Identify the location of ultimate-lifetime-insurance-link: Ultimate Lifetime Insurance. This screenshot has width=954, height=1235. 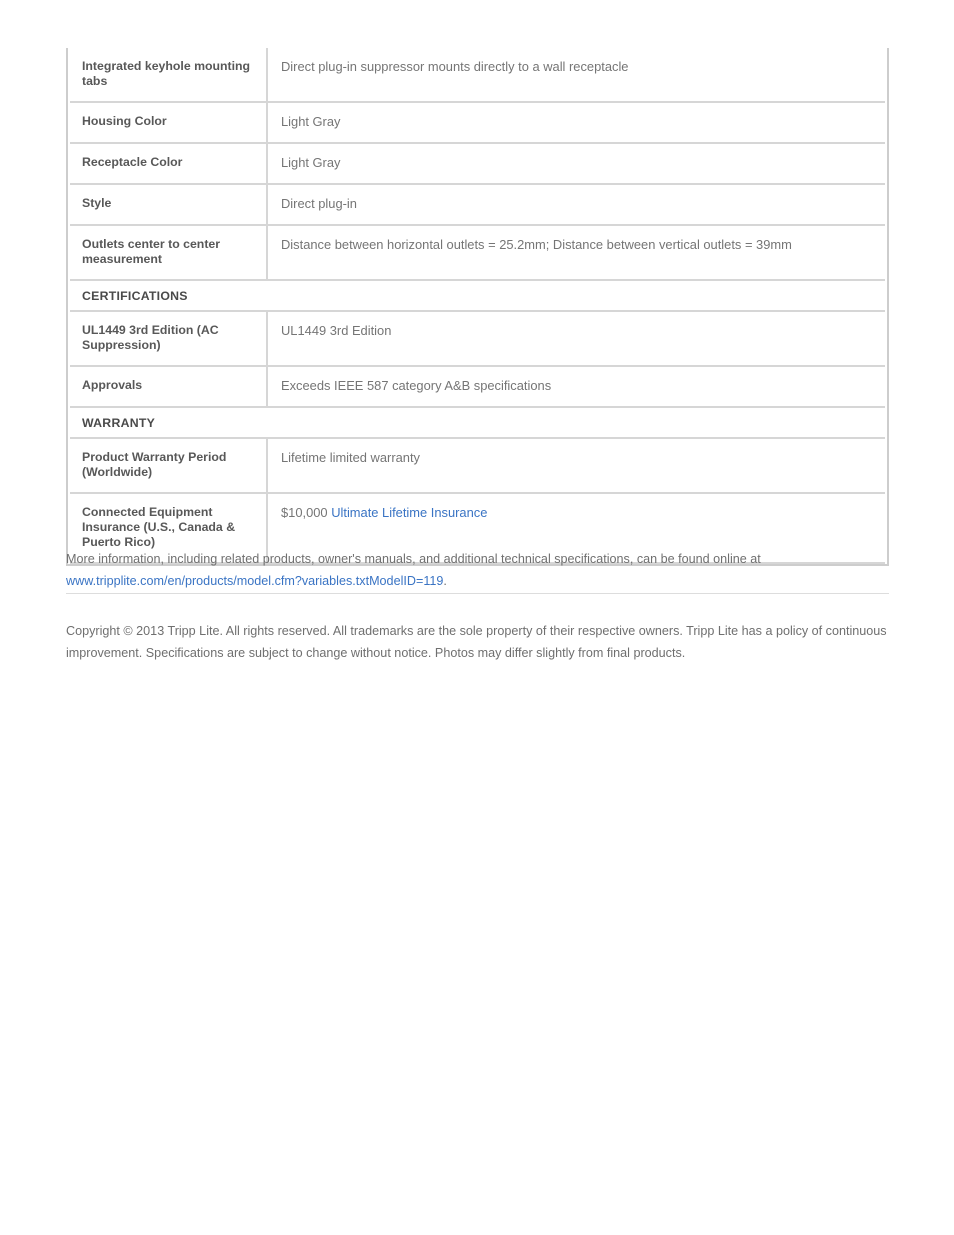
(409, 512).